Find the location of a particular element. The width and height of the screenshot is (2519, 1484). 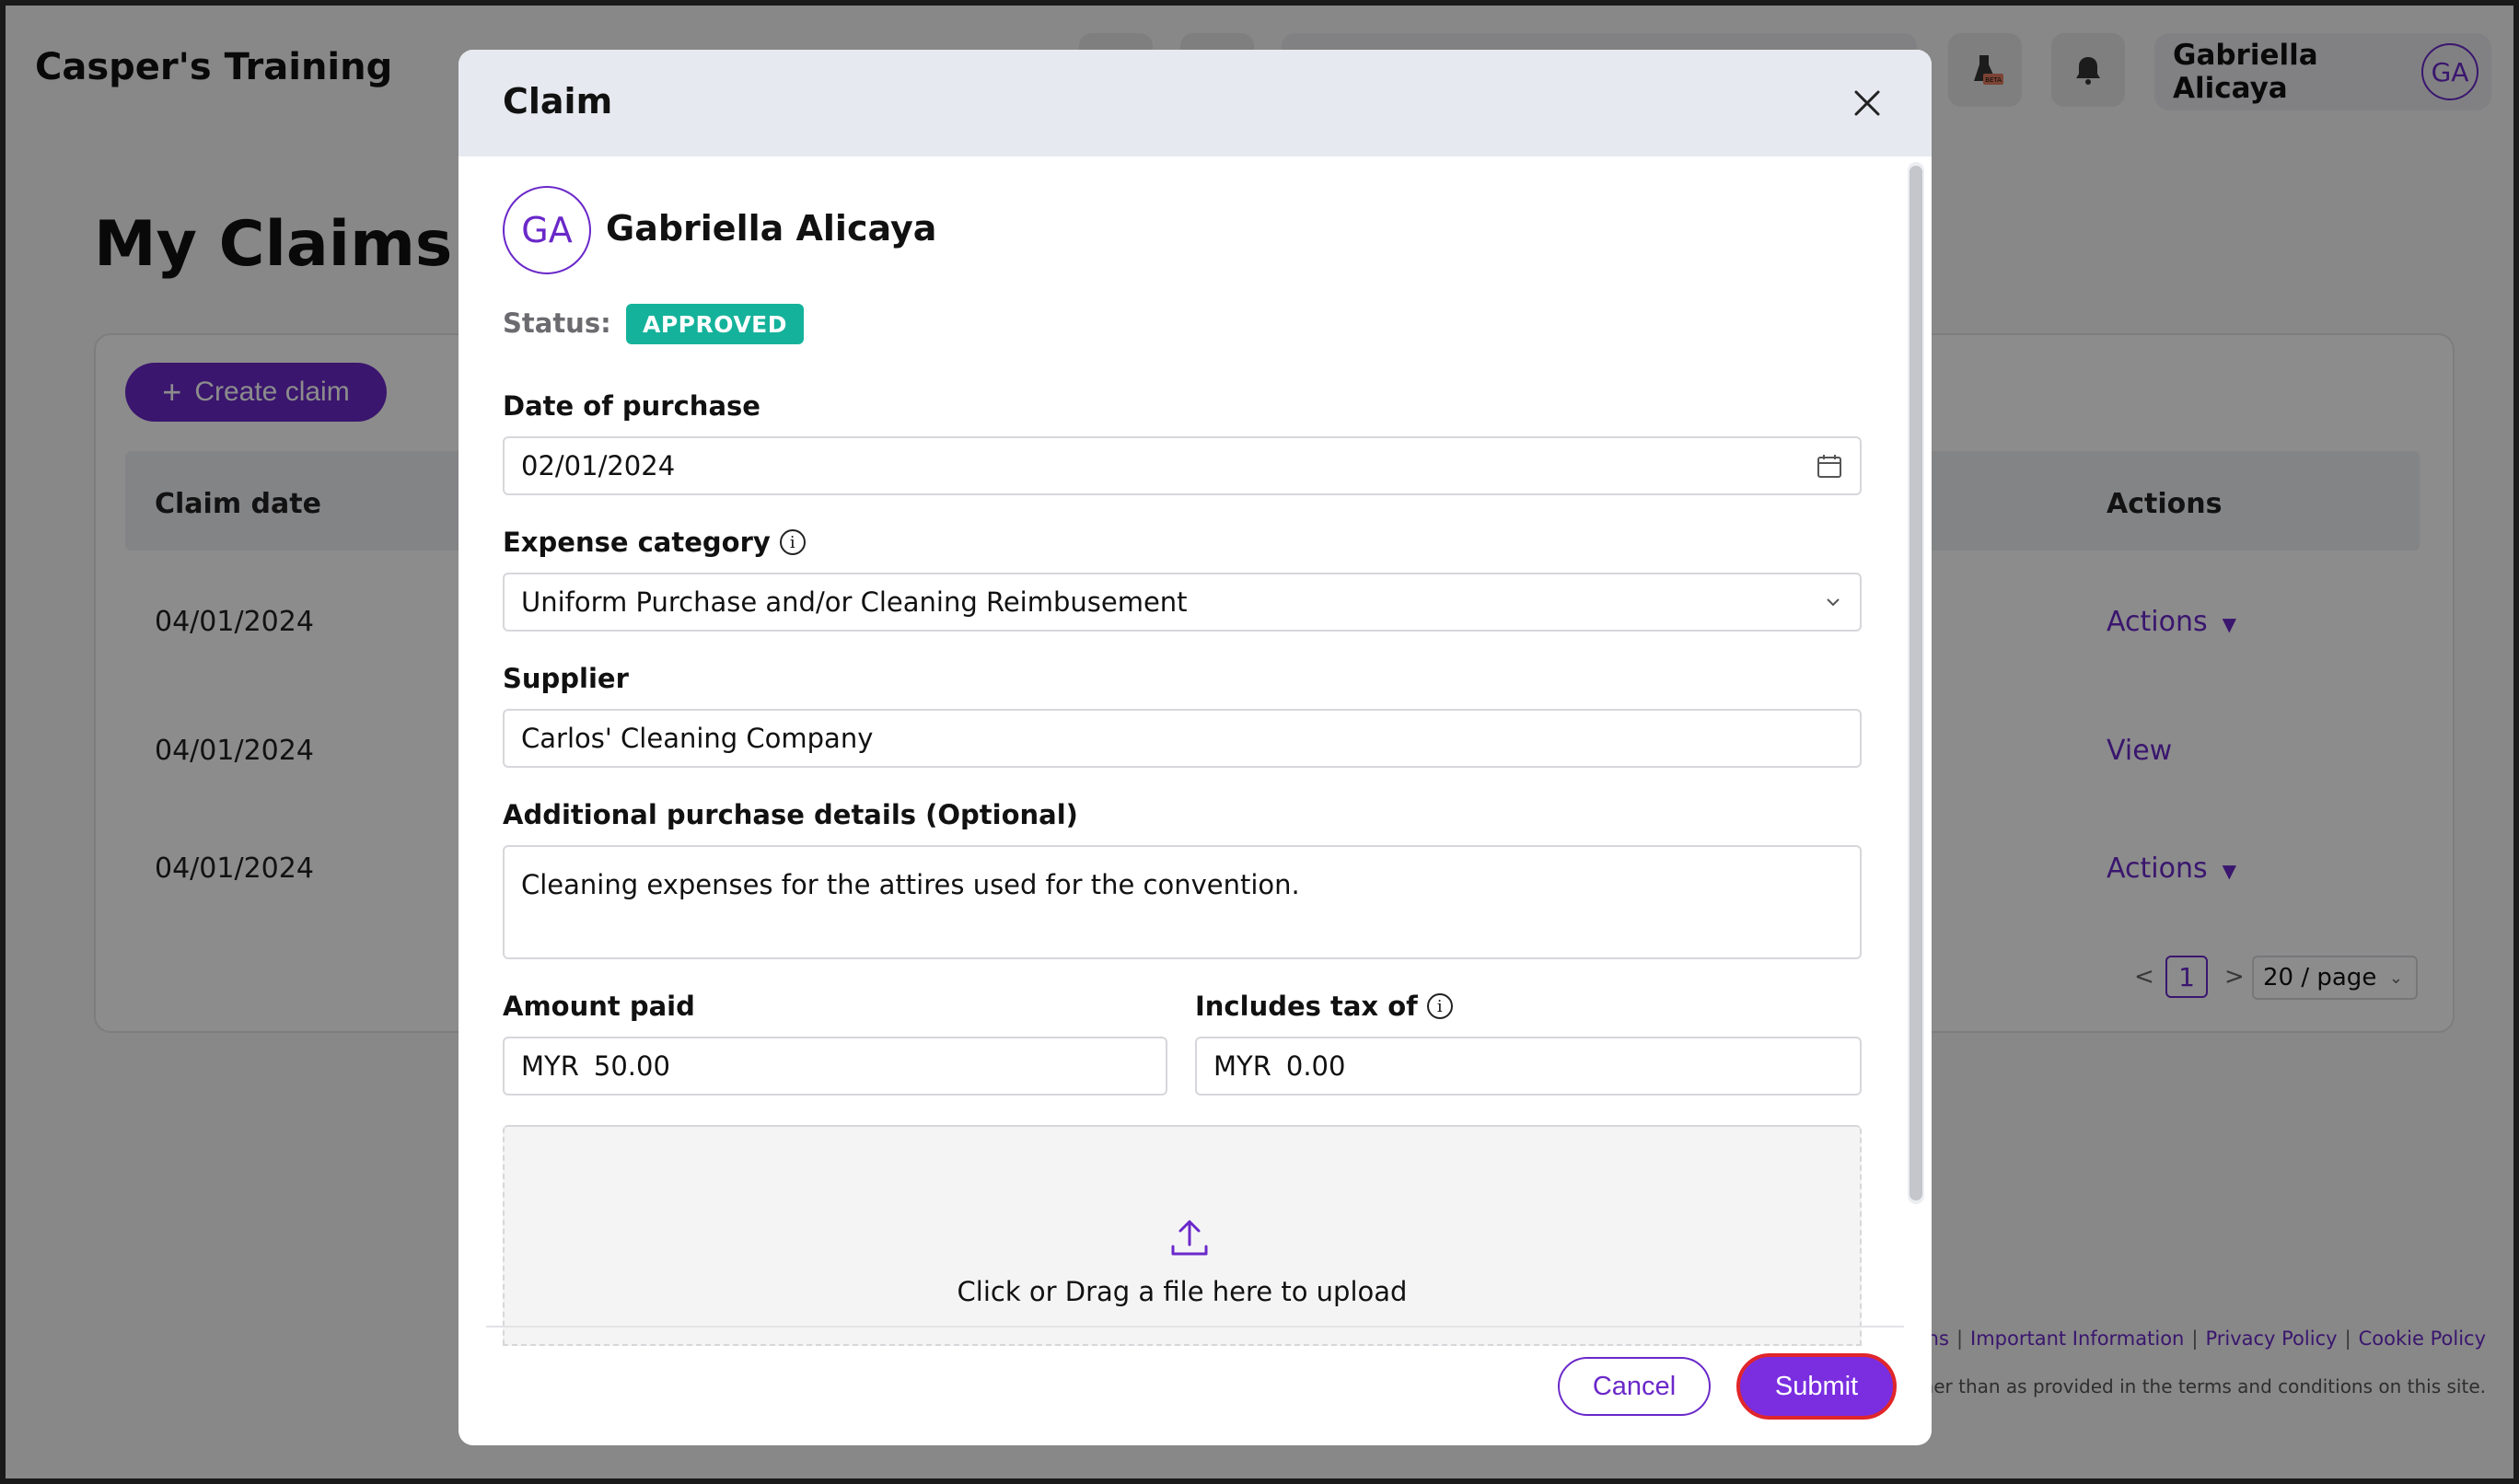

scrollbar-thumb is located at coordinates (1916, 683).